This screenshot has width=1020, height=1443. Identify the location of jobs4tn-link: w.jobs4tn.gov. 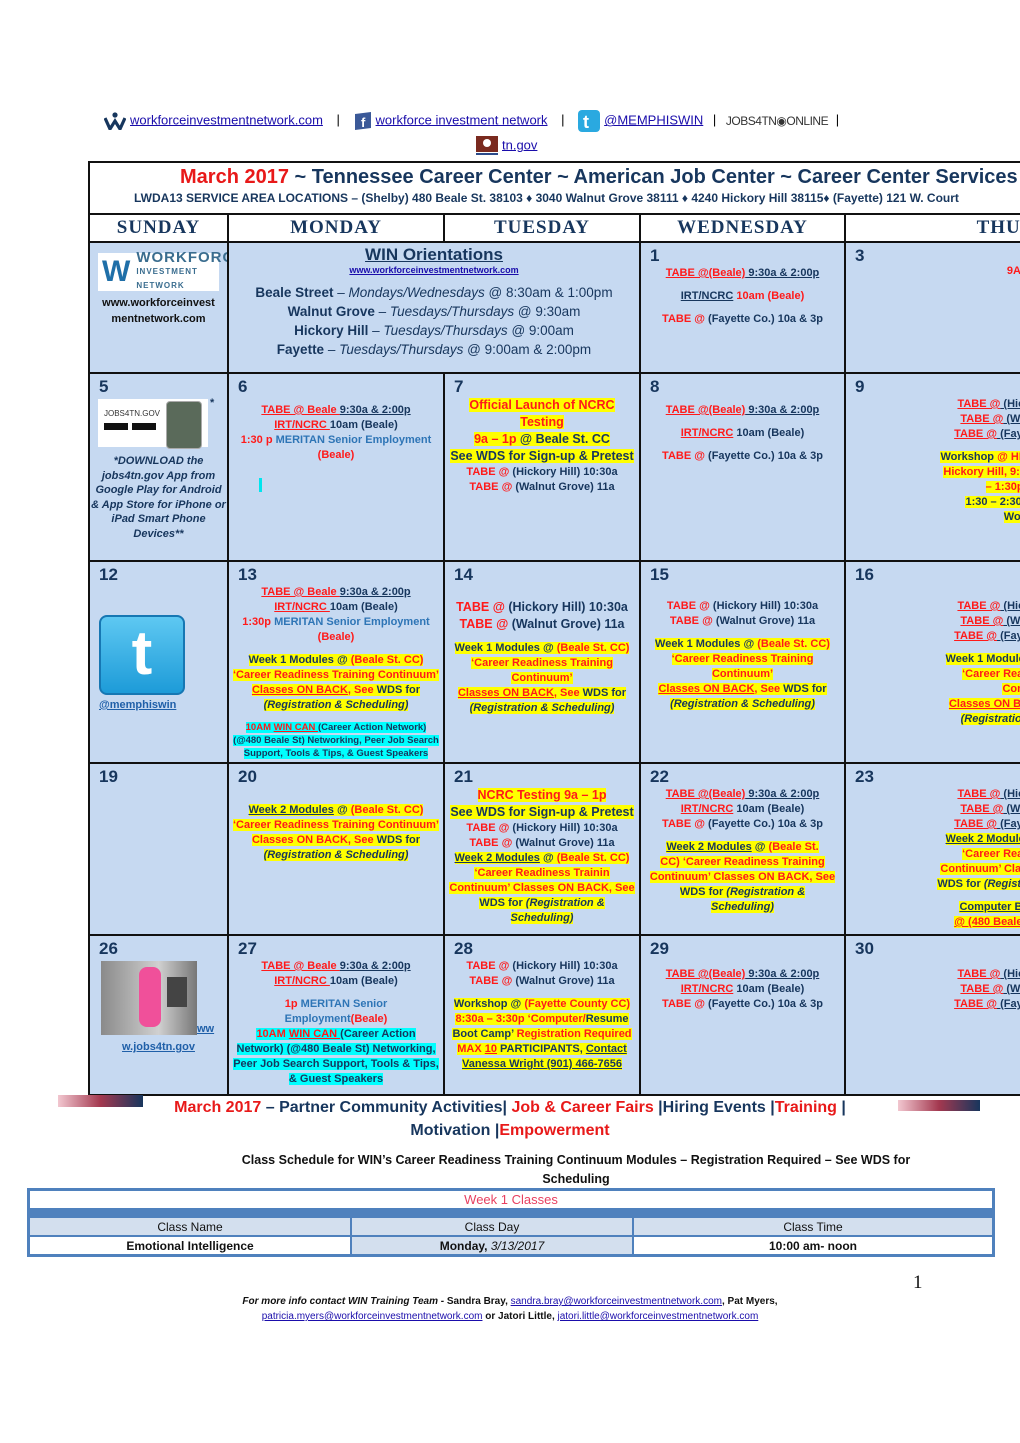
(158, 1047).